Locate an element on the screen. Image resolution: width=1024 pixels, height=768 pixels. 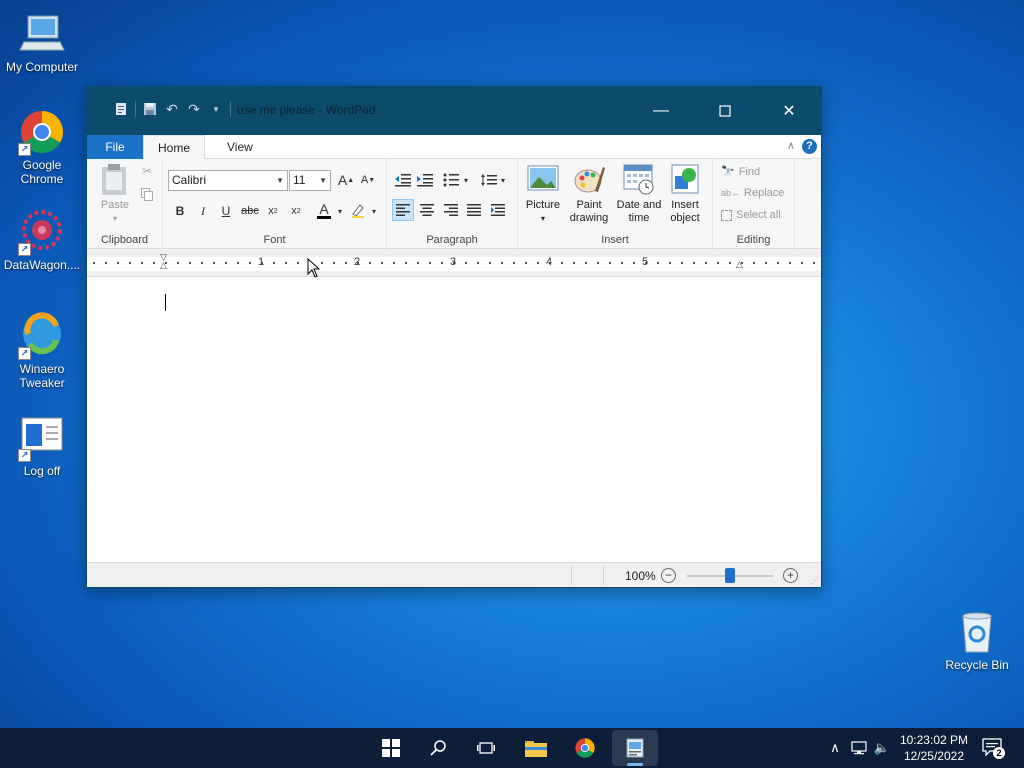
status-separator is located at coordinates (603, 575).